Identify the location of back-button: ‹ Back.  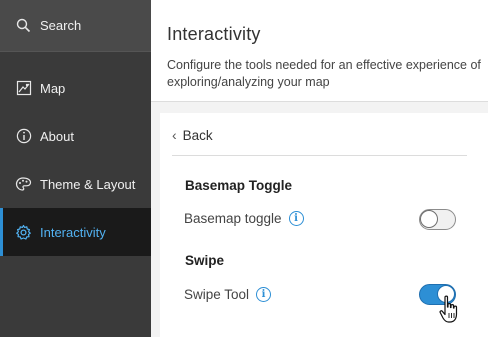
(192, 135).